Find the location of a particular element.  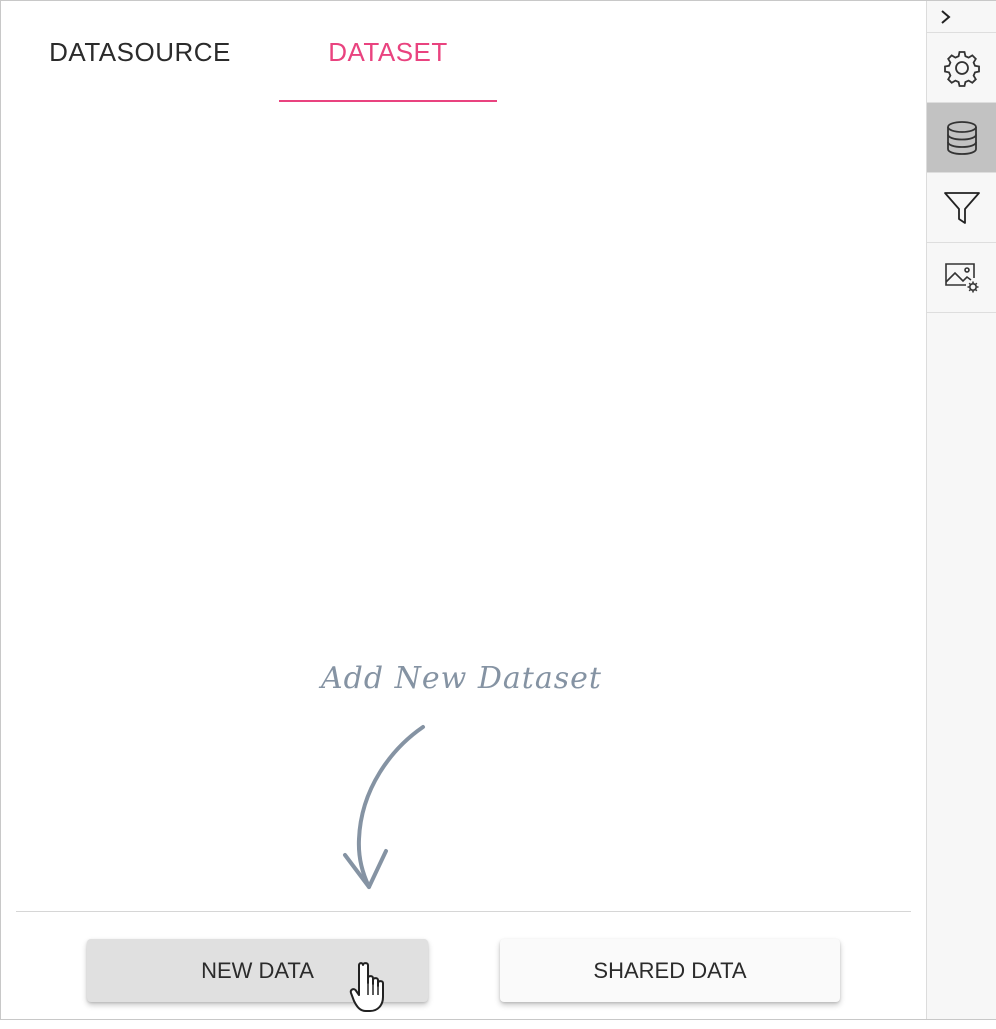

database-icon is located at coordinates (961, 137).